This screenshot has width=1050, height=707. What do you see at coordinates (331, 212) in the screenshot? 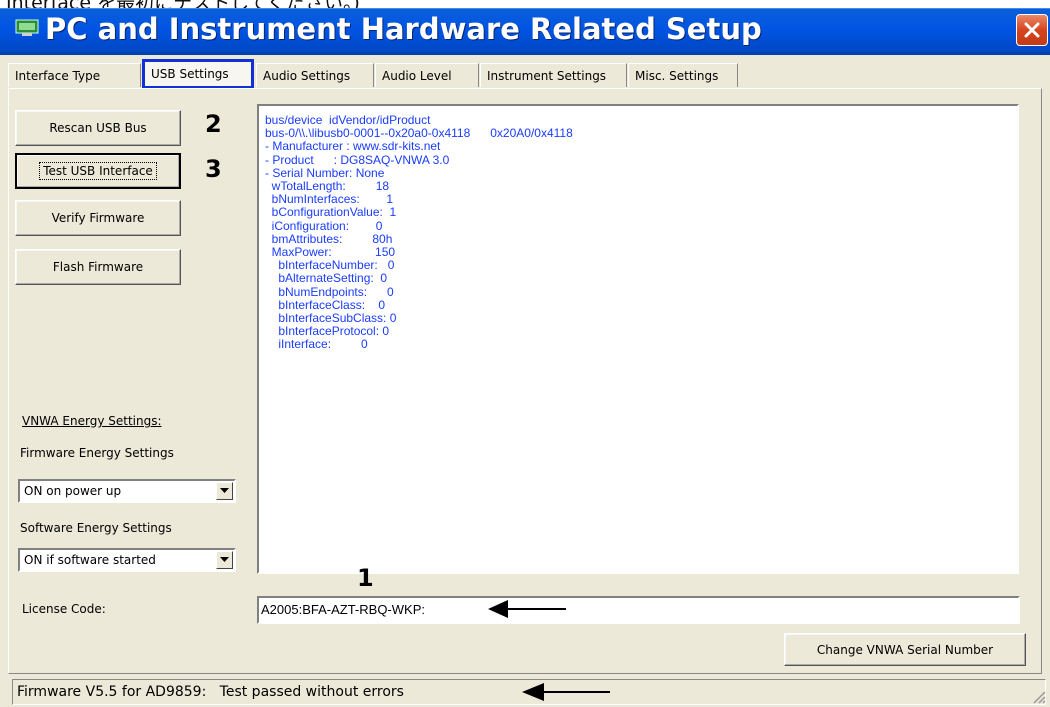
I see `usb-info-line: bConfigurationValue: 1` at bounding box center [331, 212].